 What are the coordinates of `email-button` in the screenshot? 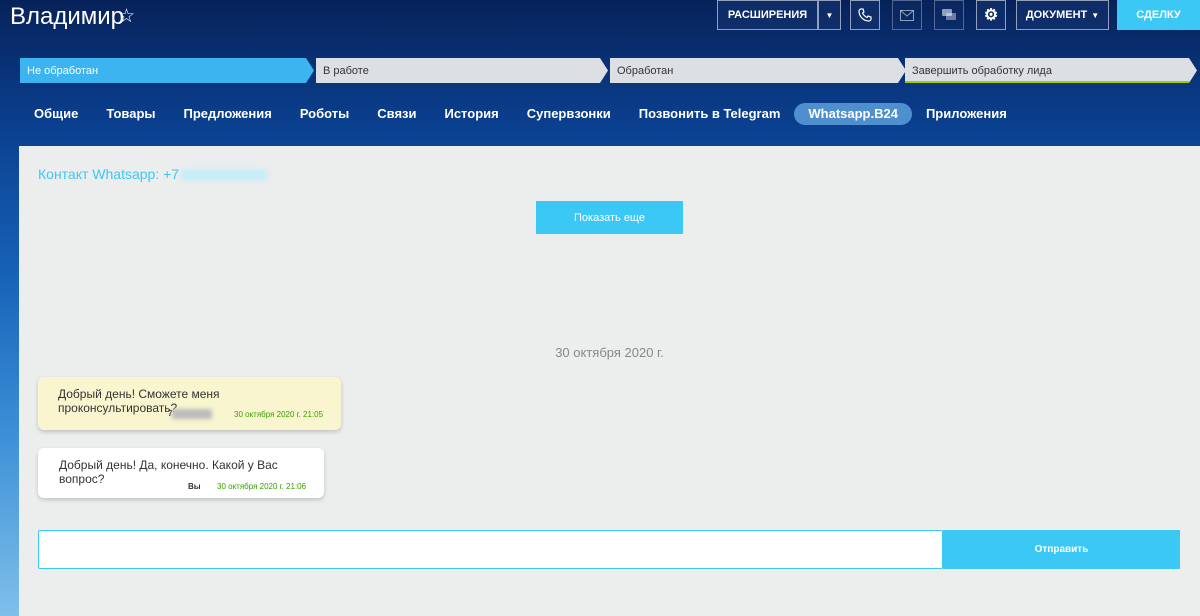 It's located at (907, 15).